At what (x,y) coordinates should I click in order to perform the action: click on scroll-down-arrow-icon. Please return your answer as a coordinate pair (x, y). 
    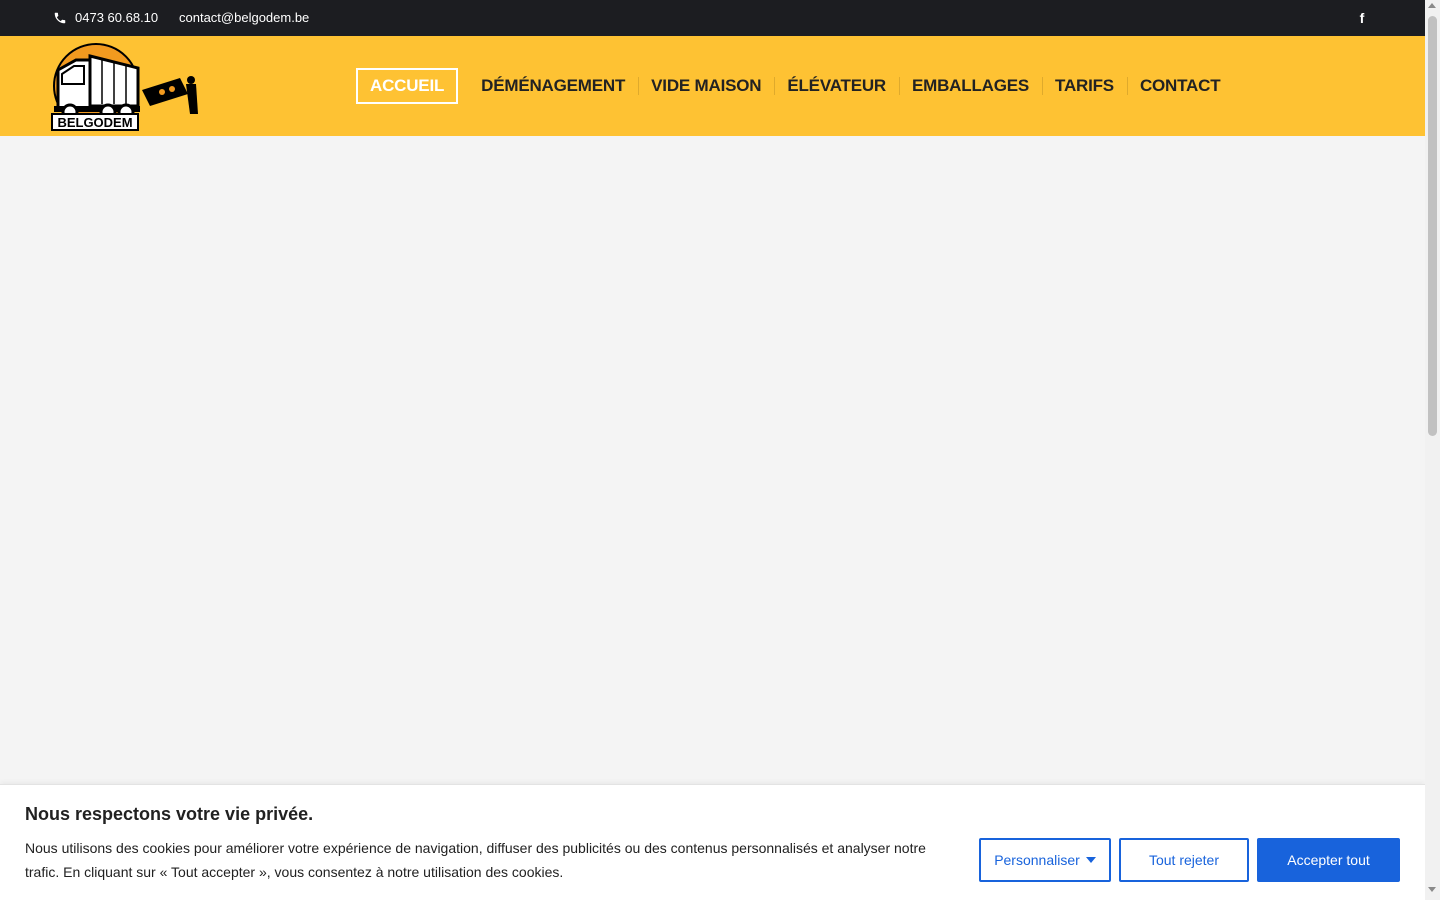
    Looking at the image, I should click on (1432, 889).